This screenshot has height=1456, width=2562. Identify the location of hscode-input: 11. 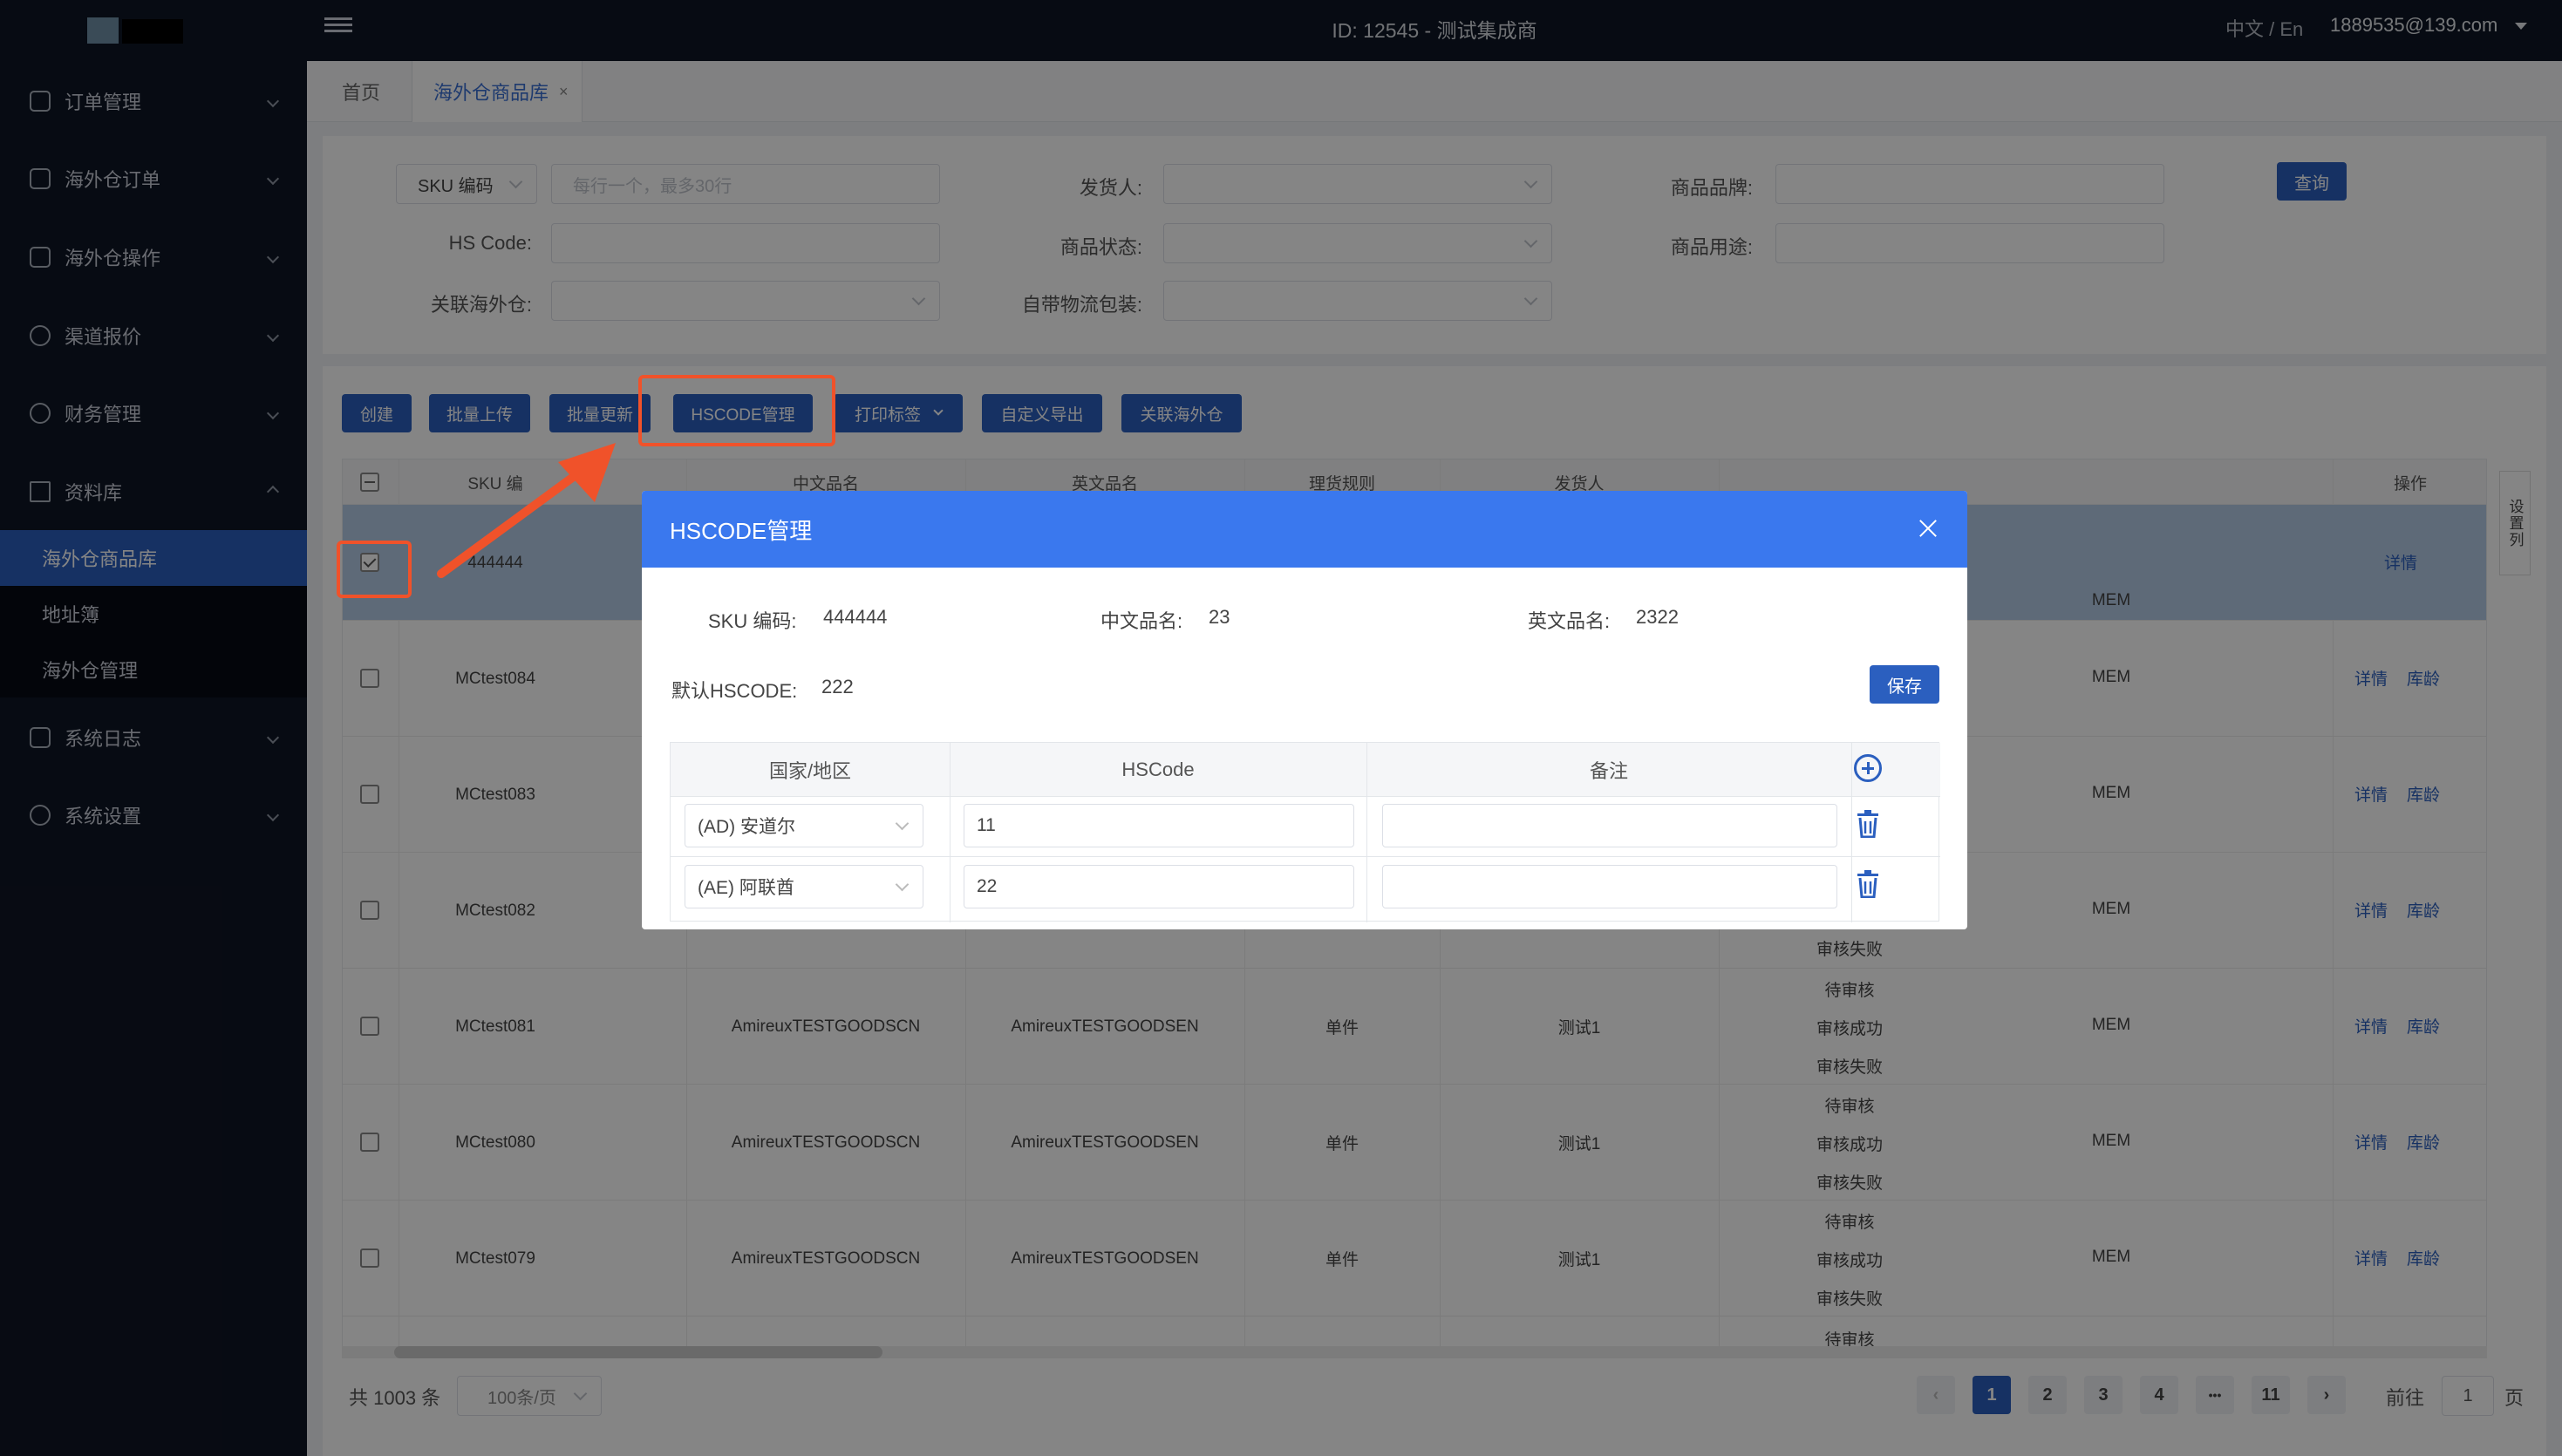
(1159, 825).